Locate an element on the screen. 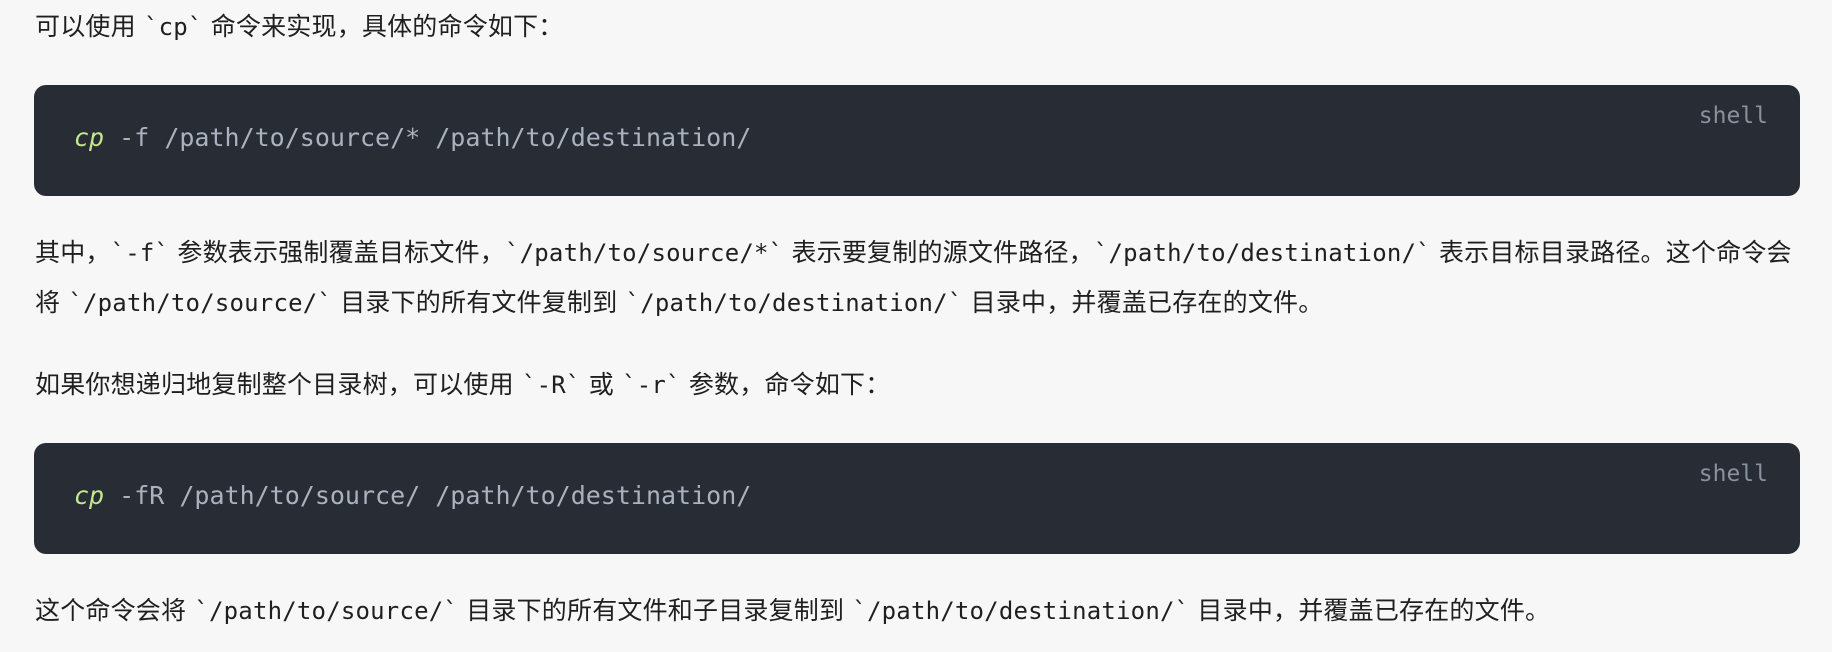 The width and height of the screenshot is (1832, 652). text-segment: 表示要复制的源文件路径， is located at coordinates (938, 252).